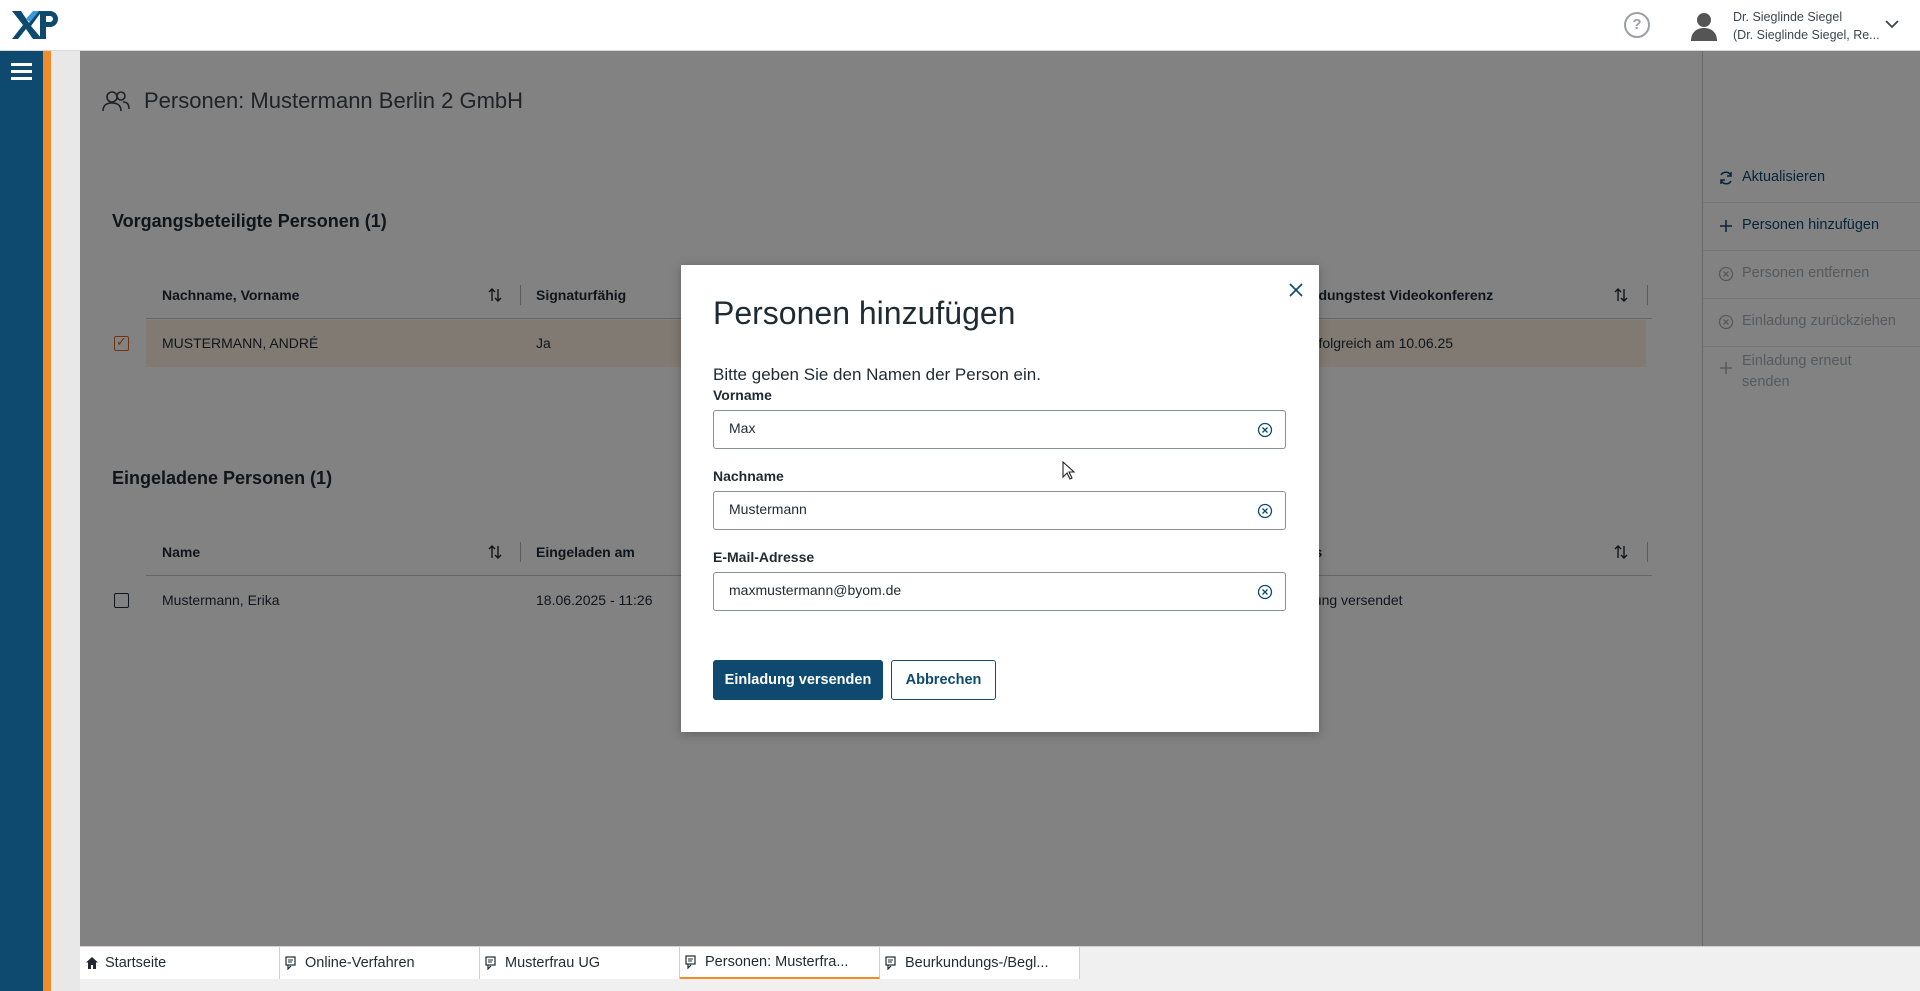 The width and height of the screenshot is (1920, 991). I want to click on hamburger-menu-icon, so click(21, 71).